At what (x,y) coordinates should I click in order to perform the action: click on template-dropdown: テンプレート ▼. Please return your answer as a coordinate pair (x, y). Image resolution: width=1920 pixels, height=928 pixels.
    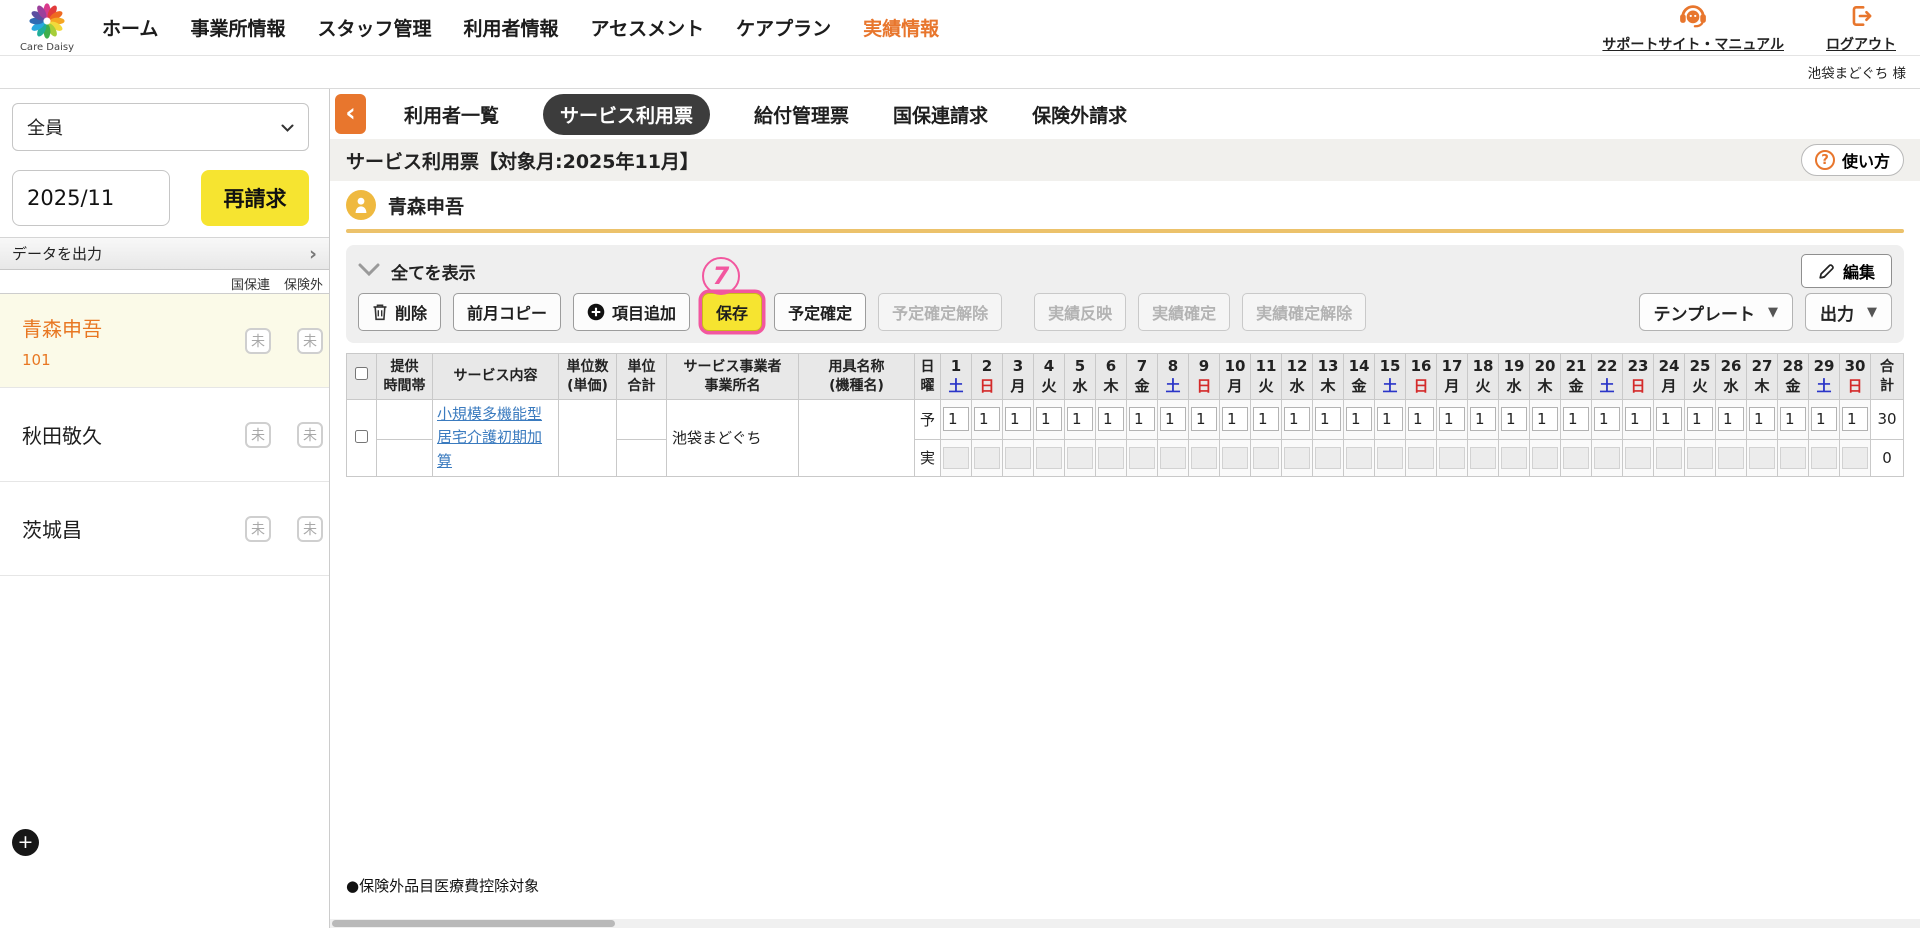
    Looking at the image, I should click on (1715, 312).